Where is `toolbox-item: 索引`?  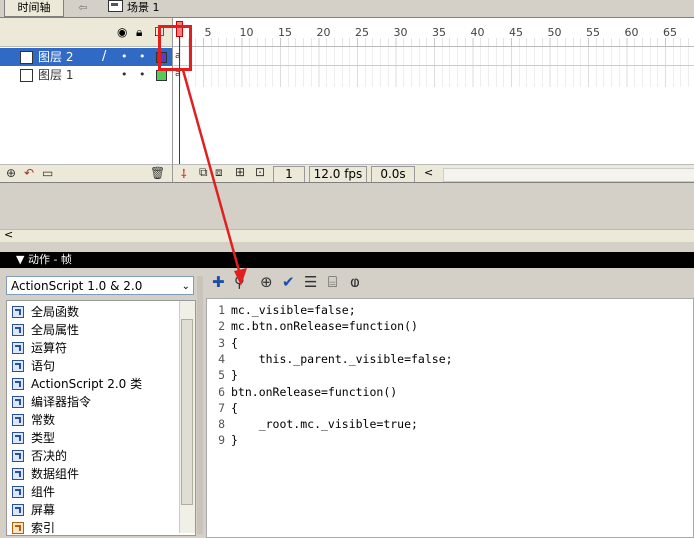
toolbox-item: 索引 is located at coordinates (93, 527).